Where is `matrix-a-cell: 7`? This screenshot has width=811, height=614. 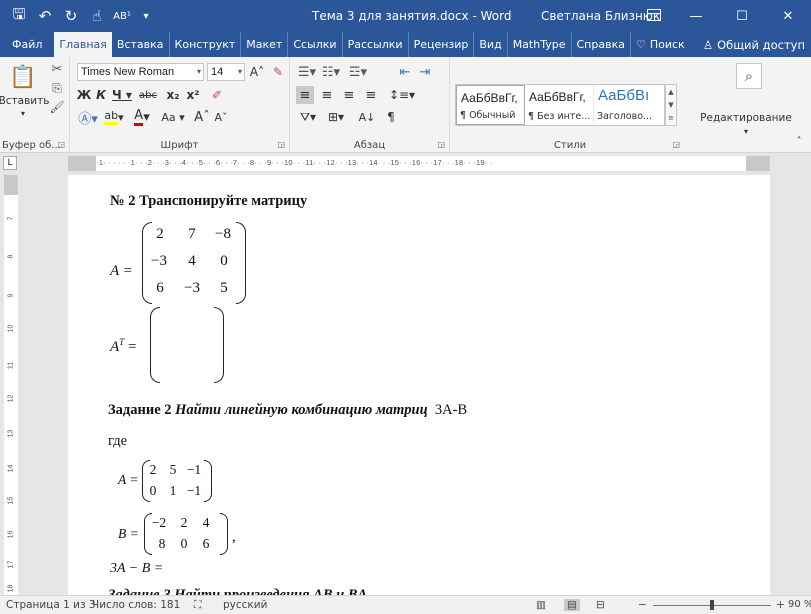 matrix-a-cell: 7 is located at coordinates (192, 234).